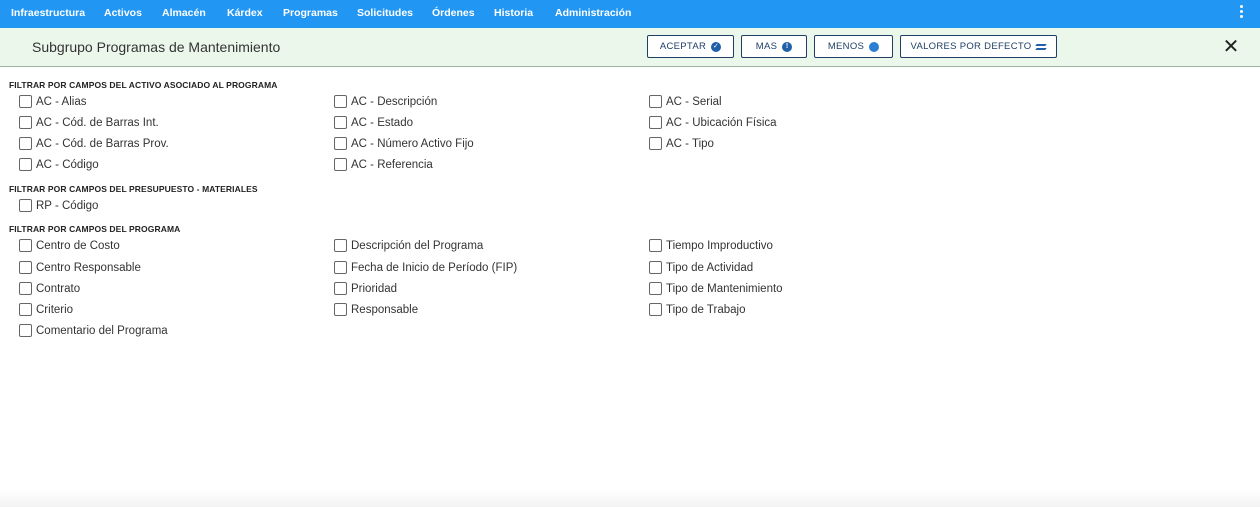 The image size is (1260, 507). Describe the element at coordinates (721, 122) in the screenshot. I see `checkbox-label: AC - Ubicación Física` at that location.